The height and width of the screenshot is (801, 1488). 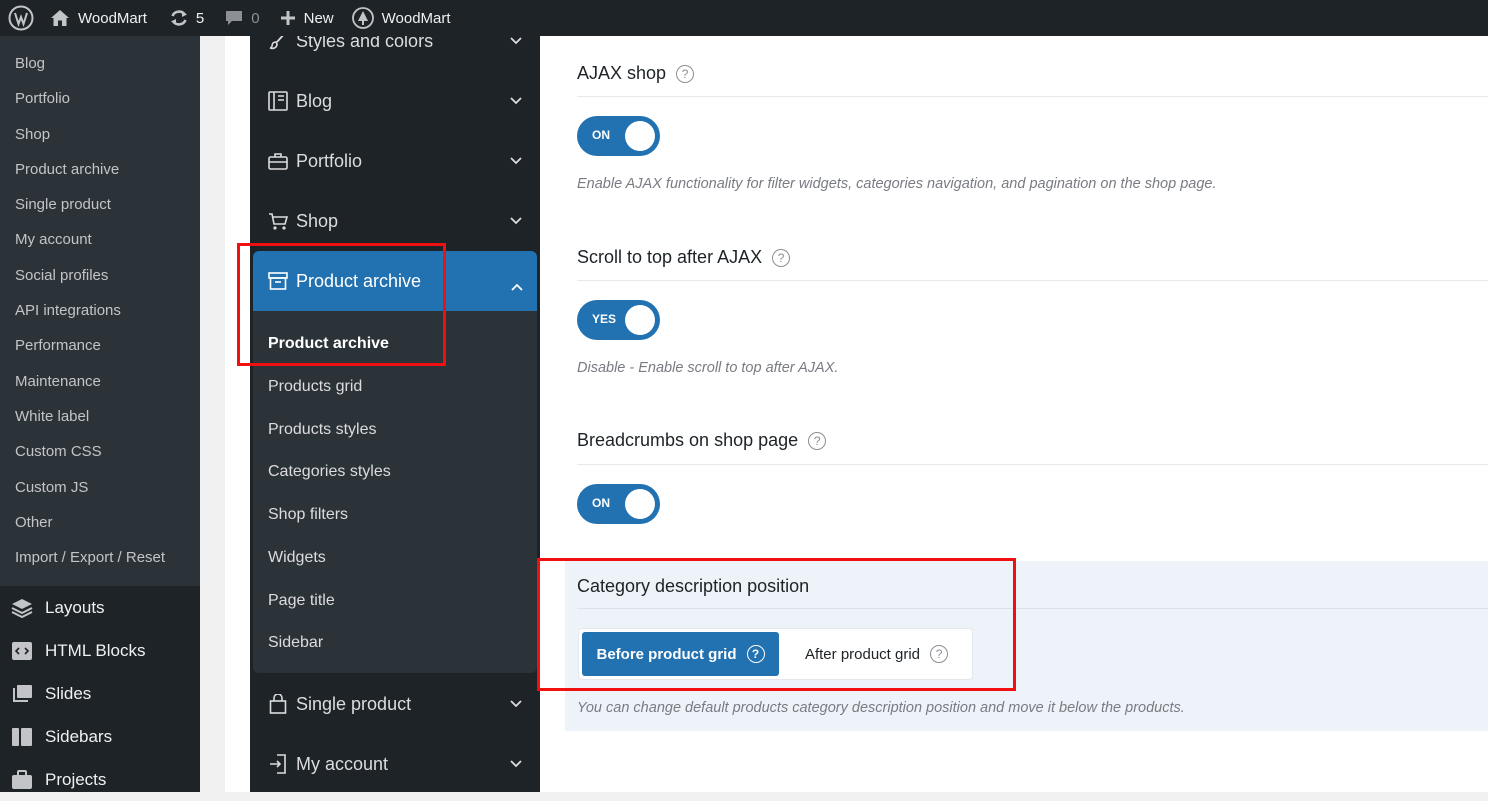 I want to click on briefcase-icon, so click(x=278, y=161).